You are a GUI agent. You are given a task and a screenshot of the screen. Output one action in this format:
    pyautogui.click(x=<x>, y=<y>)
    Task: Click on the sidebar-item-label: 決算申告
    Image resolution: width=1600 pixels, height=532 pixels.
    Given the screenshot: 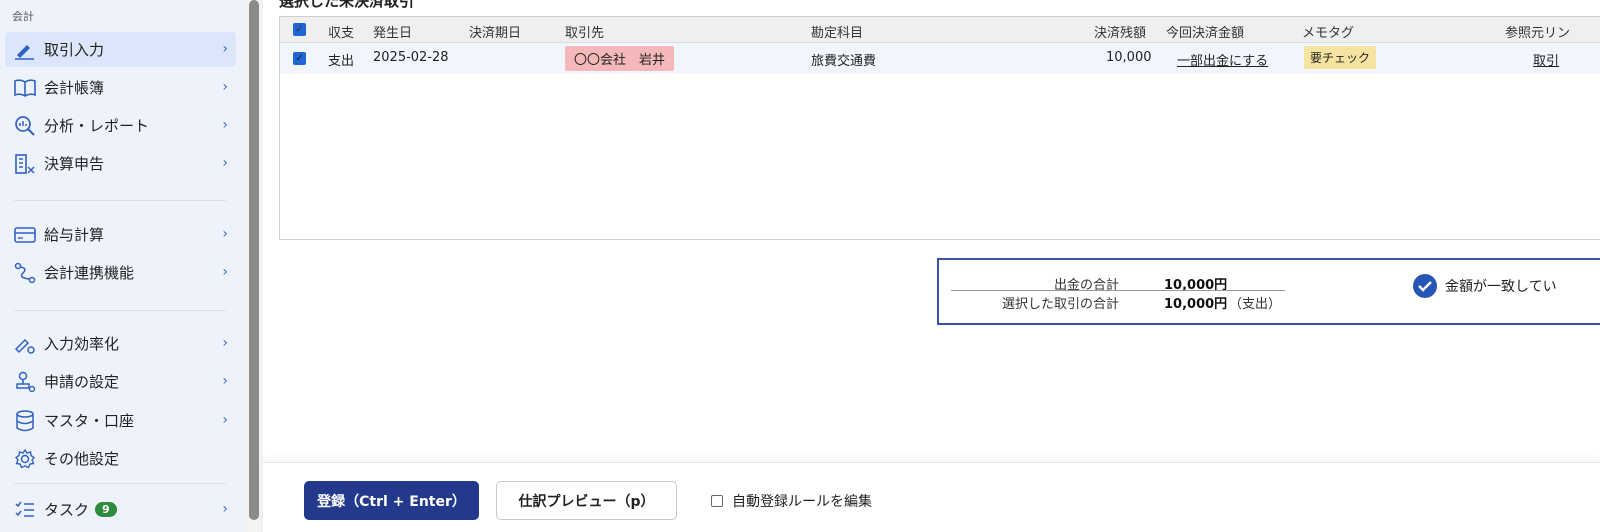 What is the action you would take?
    pyautogui.click(x=74, y=164)
    